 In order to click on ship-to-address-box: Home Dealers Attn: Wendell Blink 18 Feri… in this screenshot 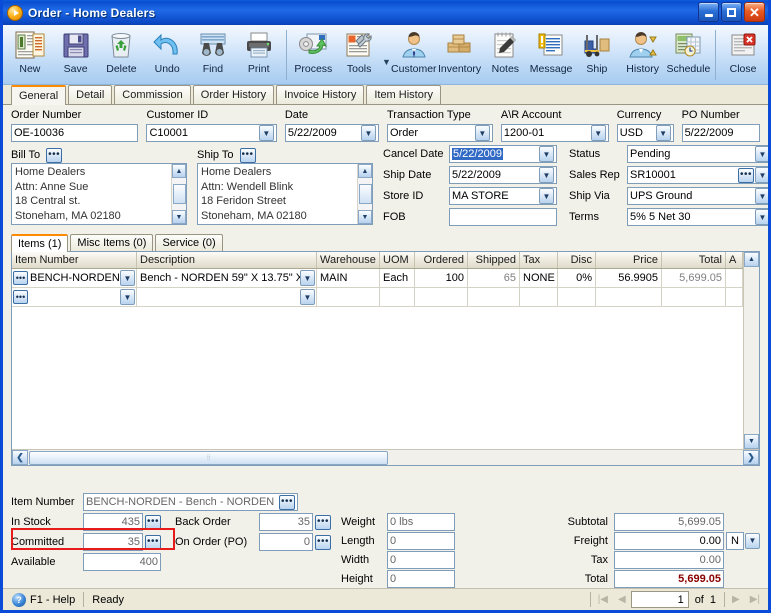, I will do `click(285, 194)`.